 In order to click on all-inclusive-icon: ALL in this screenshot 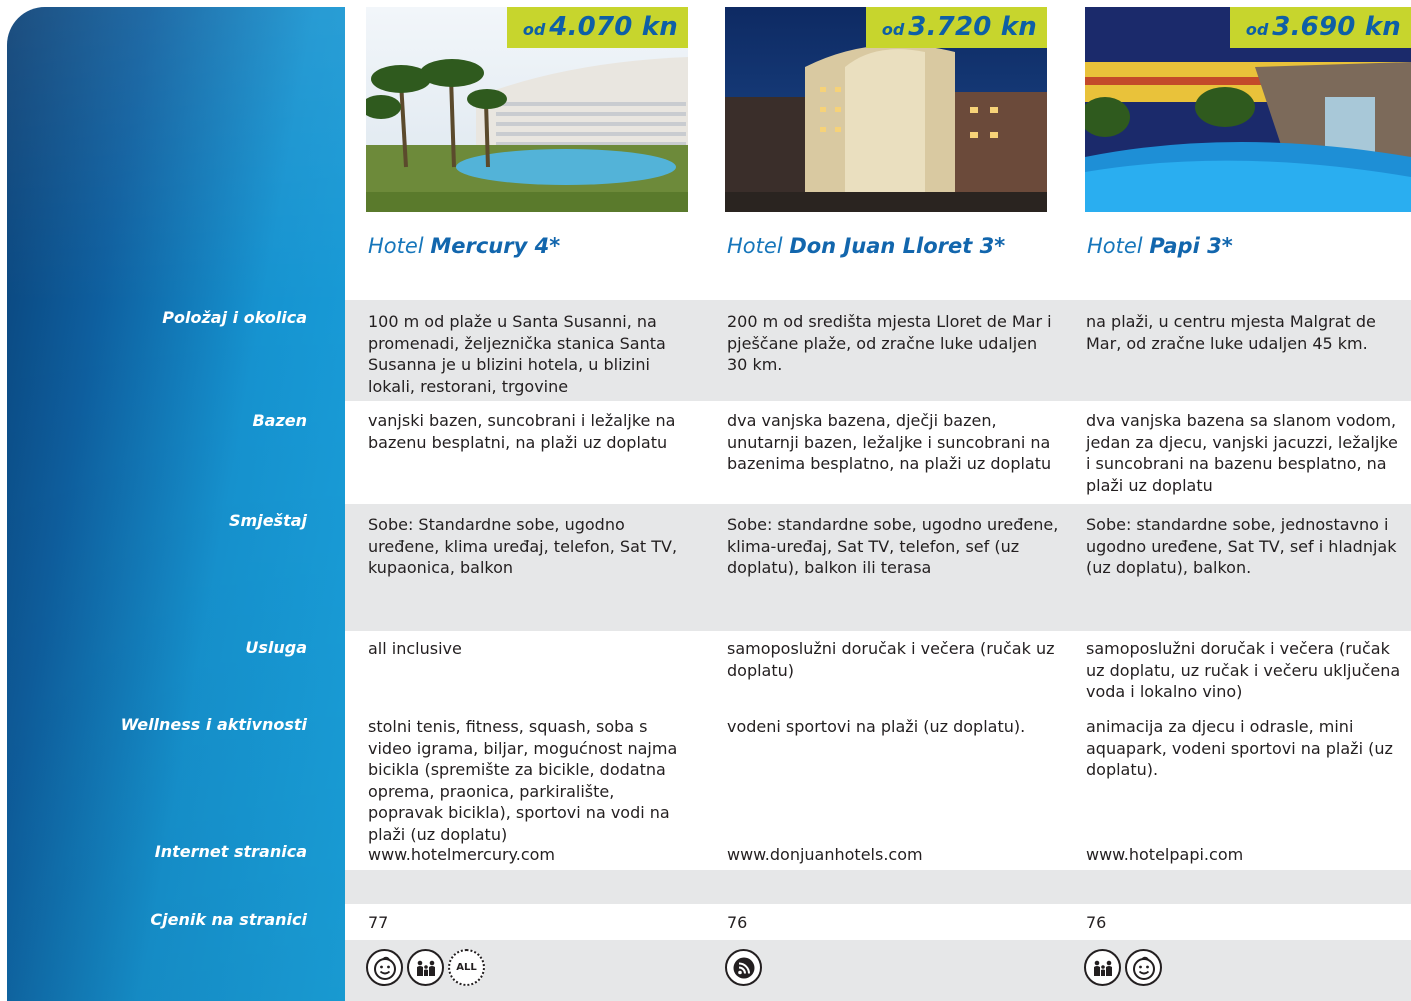, I will do `click(466, 967)`.